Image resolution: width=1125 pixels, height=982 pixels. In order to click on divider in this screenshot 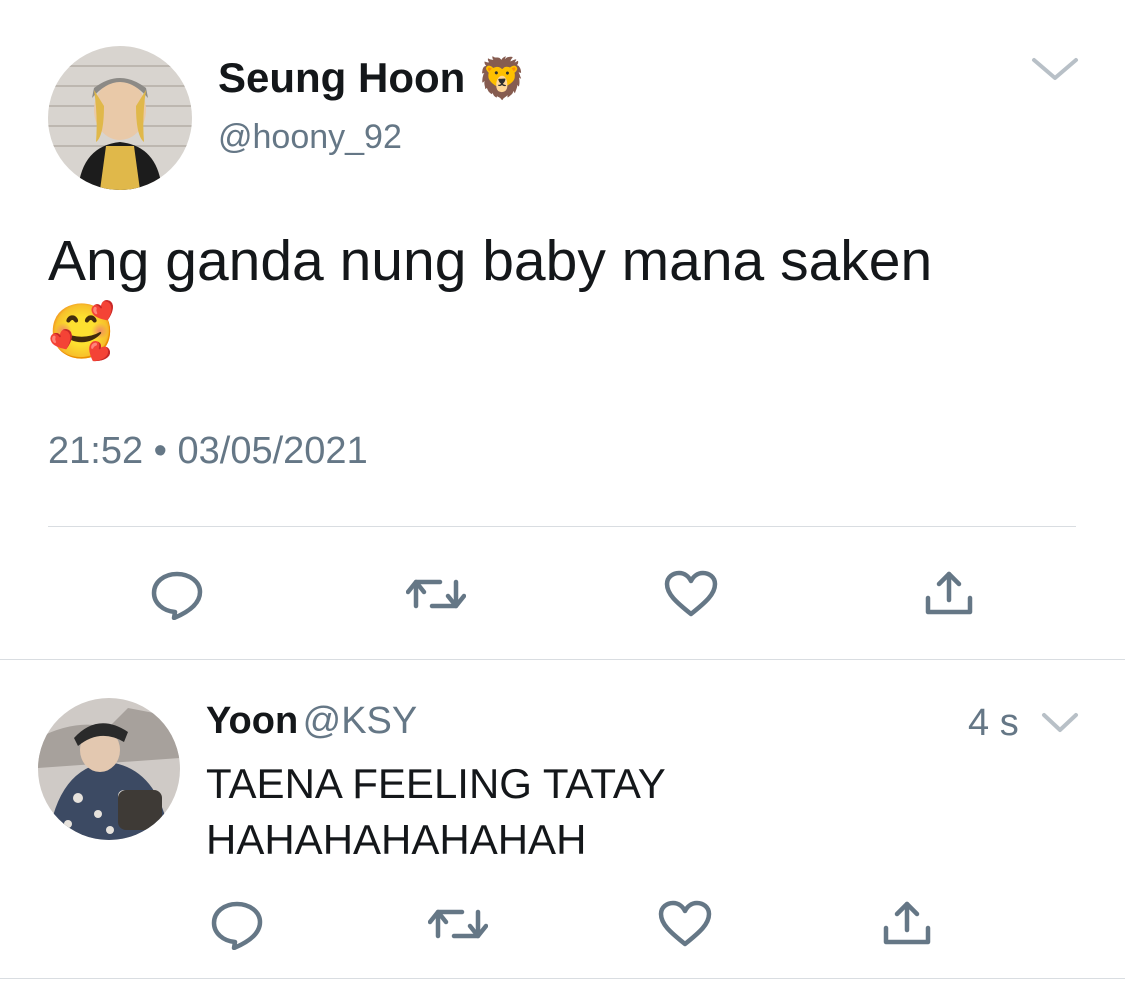, I will do `click(562, 526)`.